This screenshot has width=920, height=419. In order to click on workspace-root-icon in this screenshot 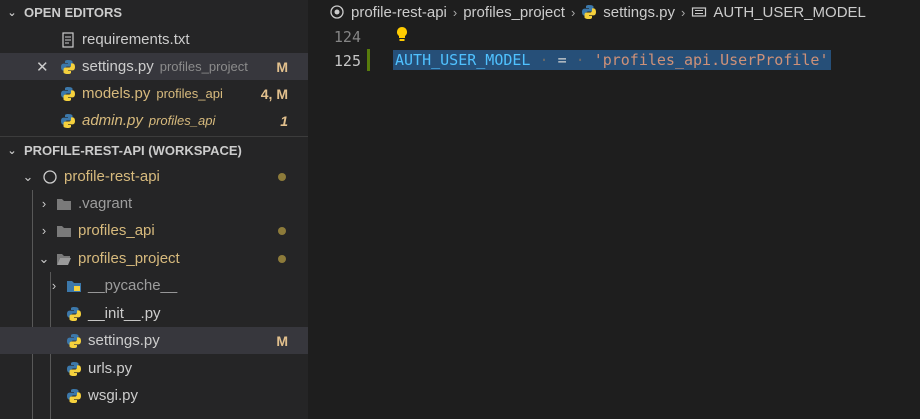, I will do `click(337, 12)`.